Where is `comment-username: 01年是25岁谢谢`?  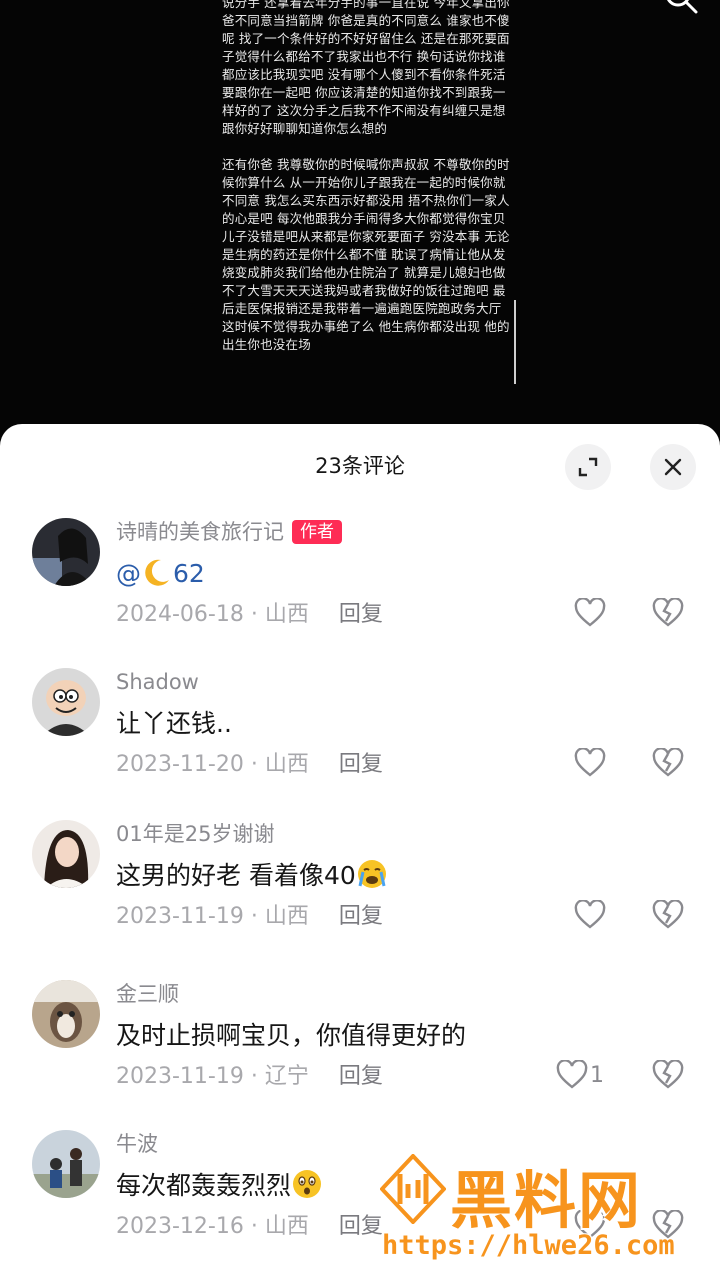
comment-username: 01年是25岁谢谢 is located at coordinates (195, 834).